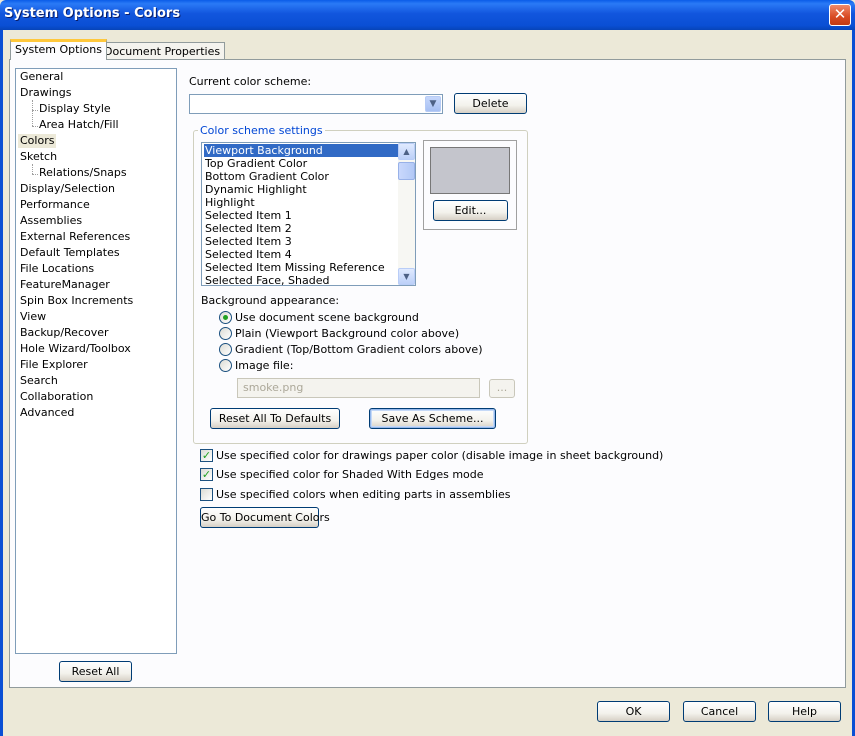 This screenshot has width=855, height=736. I want to click on tree-item-view: View, so click(33, 317).